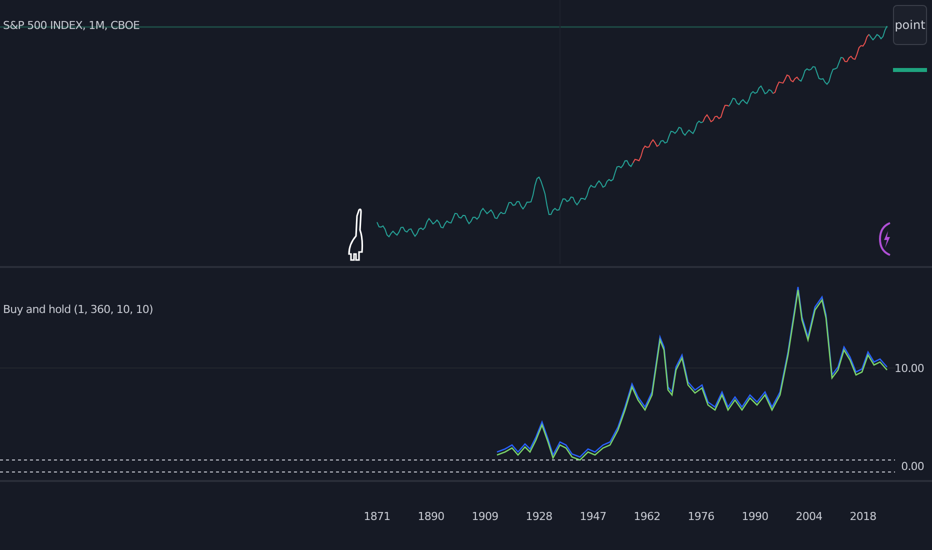  I want to click on symbol-legend: S&P 500 INDEX, 1M, CBOE, so click(71, 25).